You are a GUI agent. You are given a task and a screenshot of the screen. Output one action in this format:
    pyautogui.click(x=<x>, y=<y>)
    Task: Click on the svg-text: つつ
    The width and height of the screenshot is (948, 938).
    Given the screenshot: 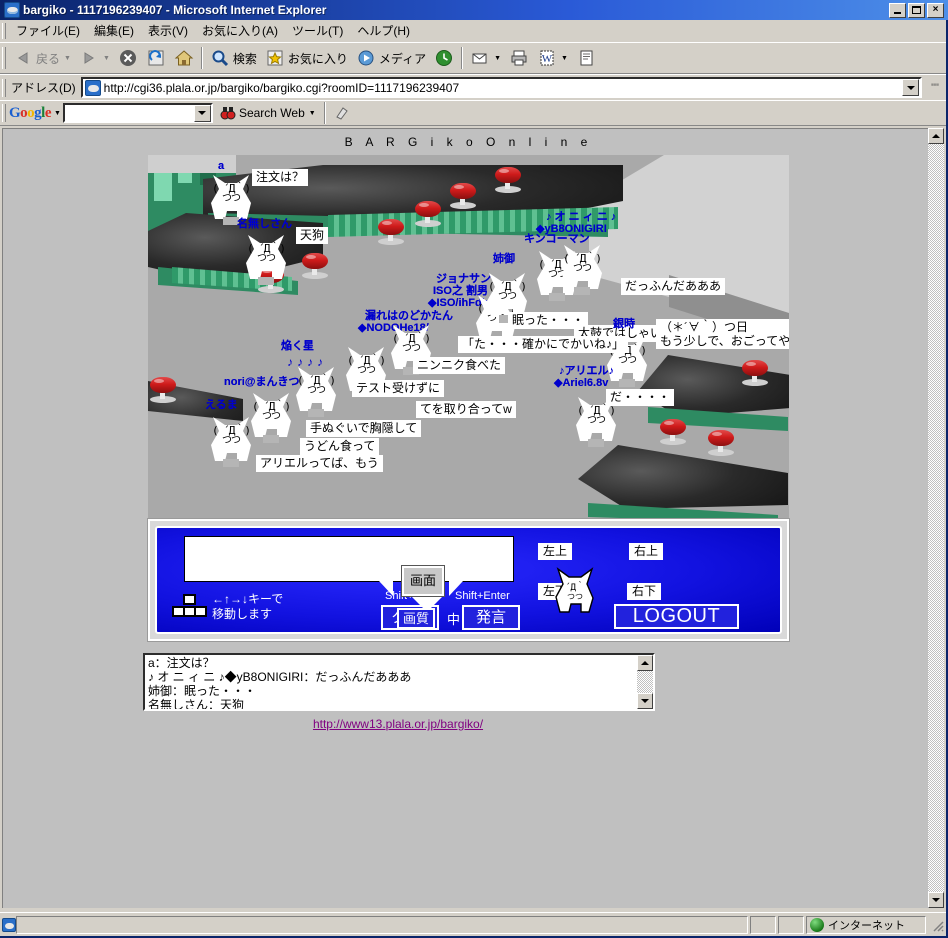 What is the action you would take?
    pyautogui.click(x=575, y=596)
    